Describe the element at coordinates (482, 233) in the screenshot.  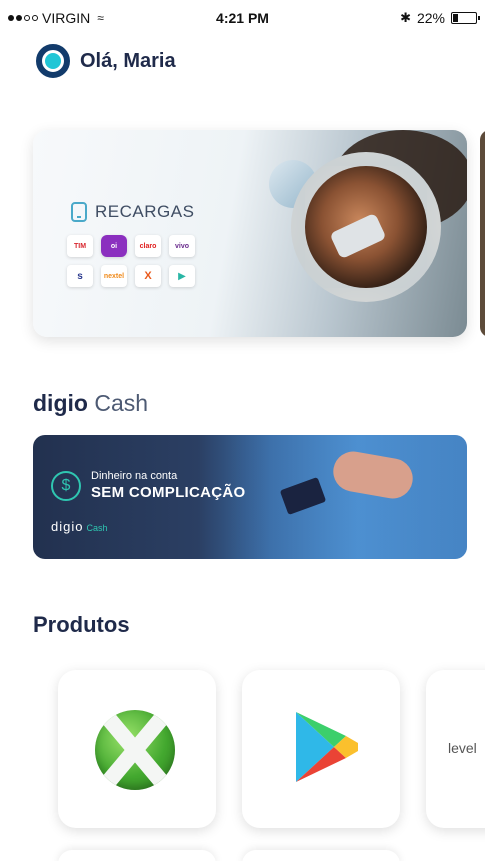
I see `next-banner-peek` at that location.